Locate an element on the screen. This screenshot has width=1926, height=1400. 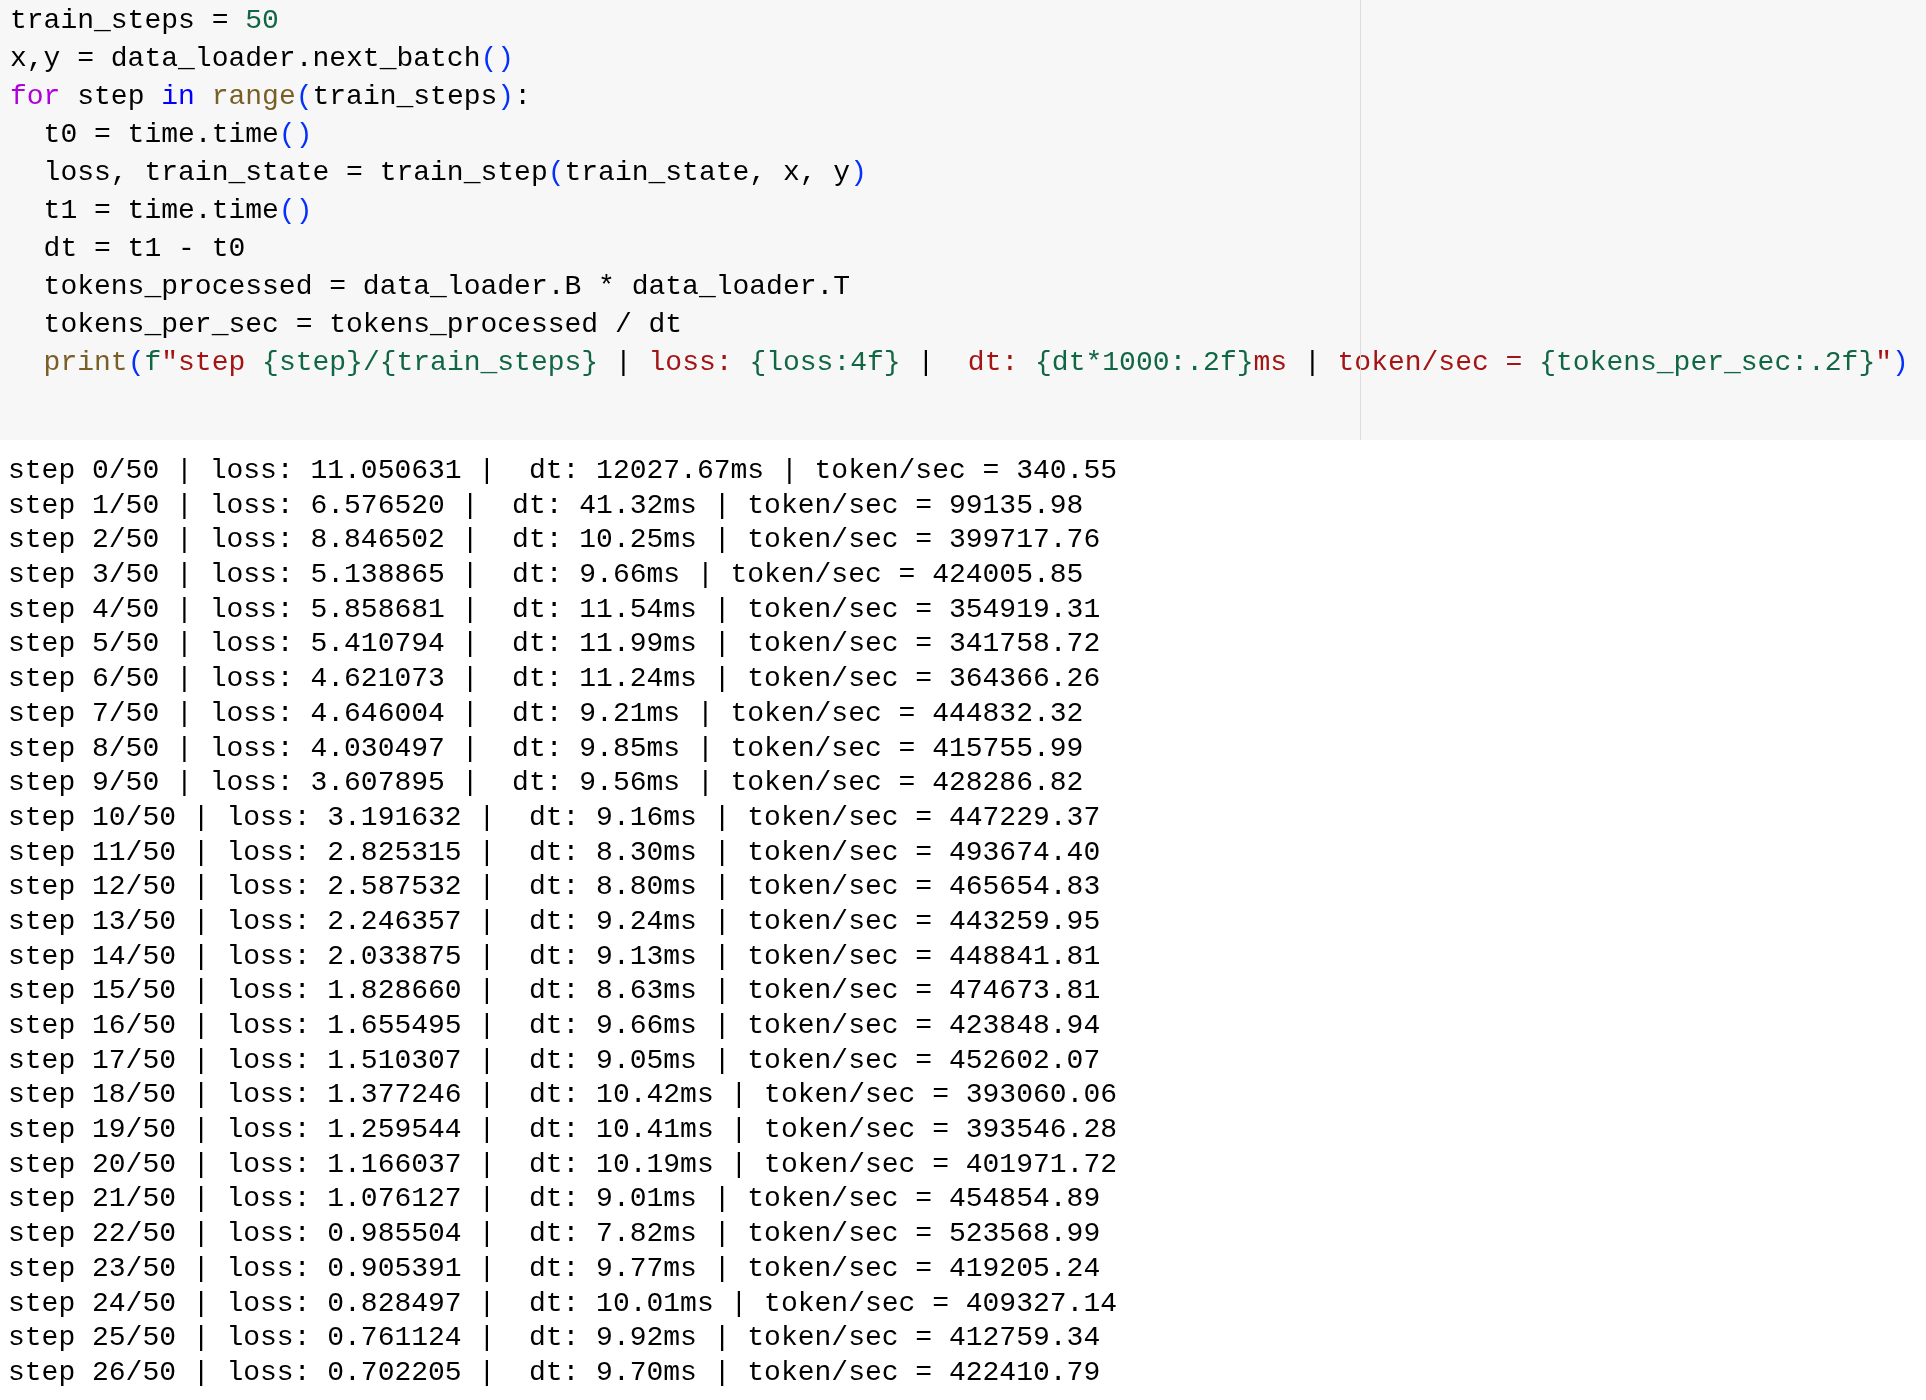
output-line: step 26/50 | loss: 0.702205 | dt: 9.70ms | token/sec = 422410.79 is located at coordinates (554, 1372).